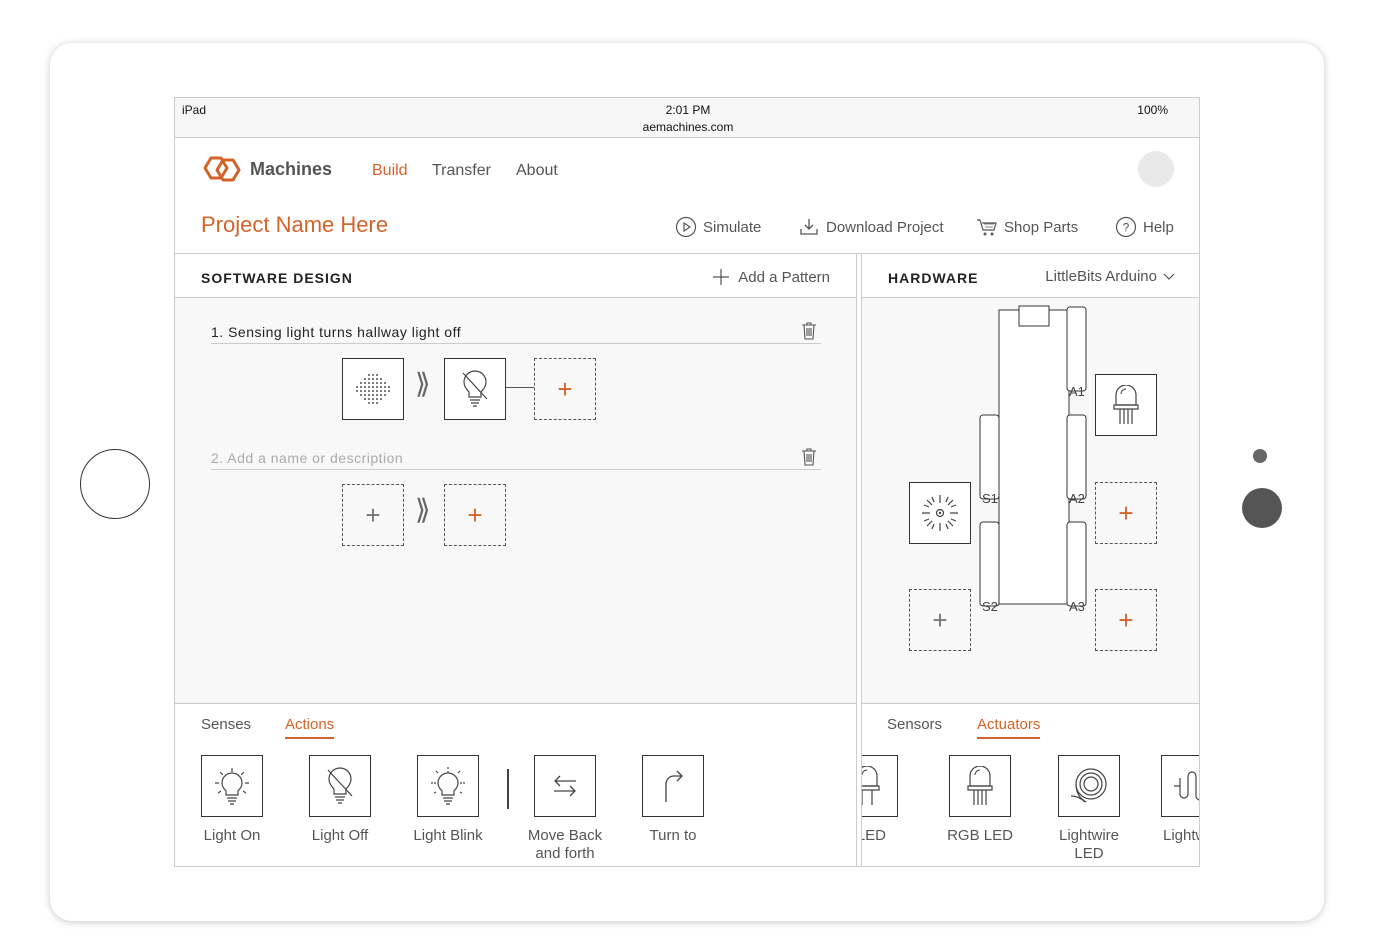 Image resolution: width=1374 pixels, height=952 pixels. I want to click on port-a3: A3, so click(1077, 606).